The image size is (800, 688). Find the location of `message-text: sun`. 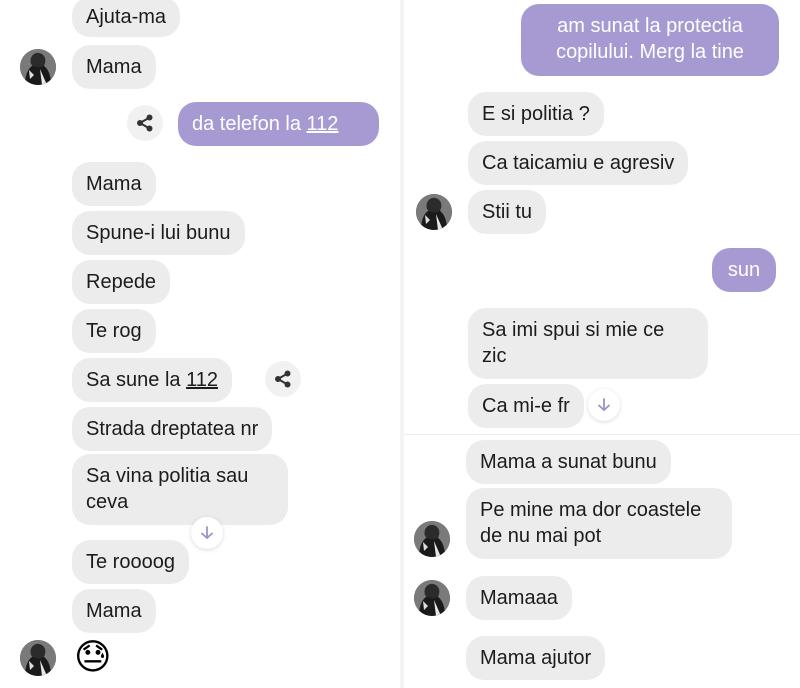

message-text: sun is located at coordinates (744, 270).